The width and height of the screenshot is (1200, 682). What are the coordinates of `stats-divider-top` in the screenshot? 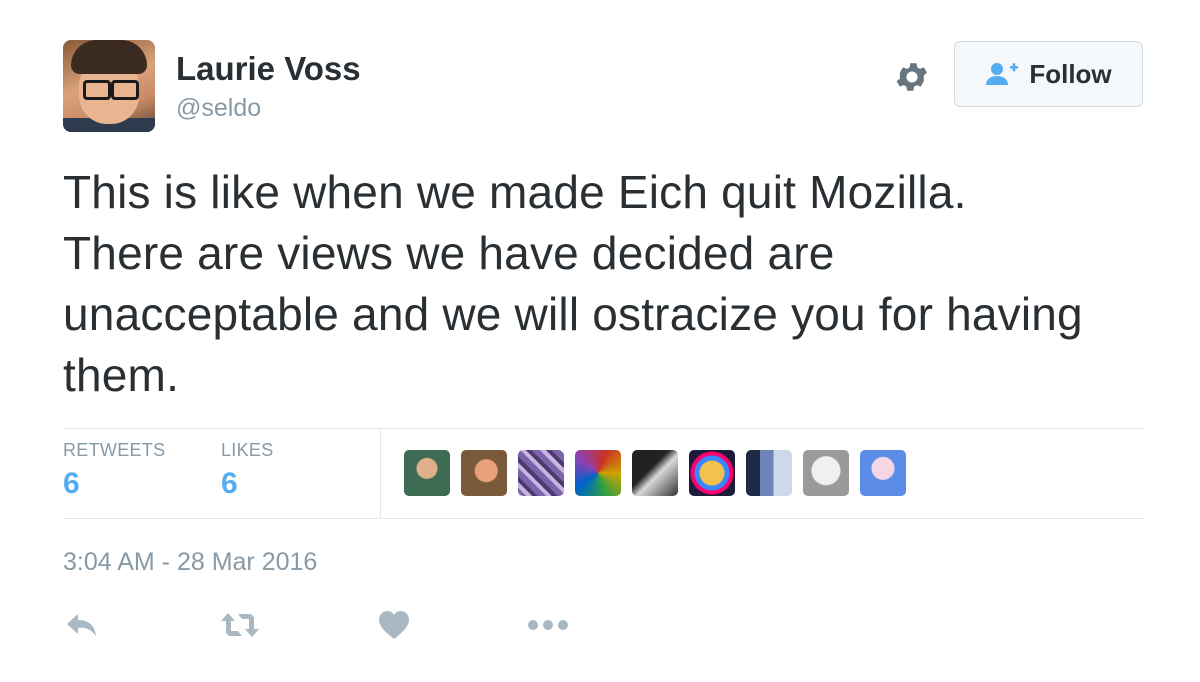 It's located at (604, 428).